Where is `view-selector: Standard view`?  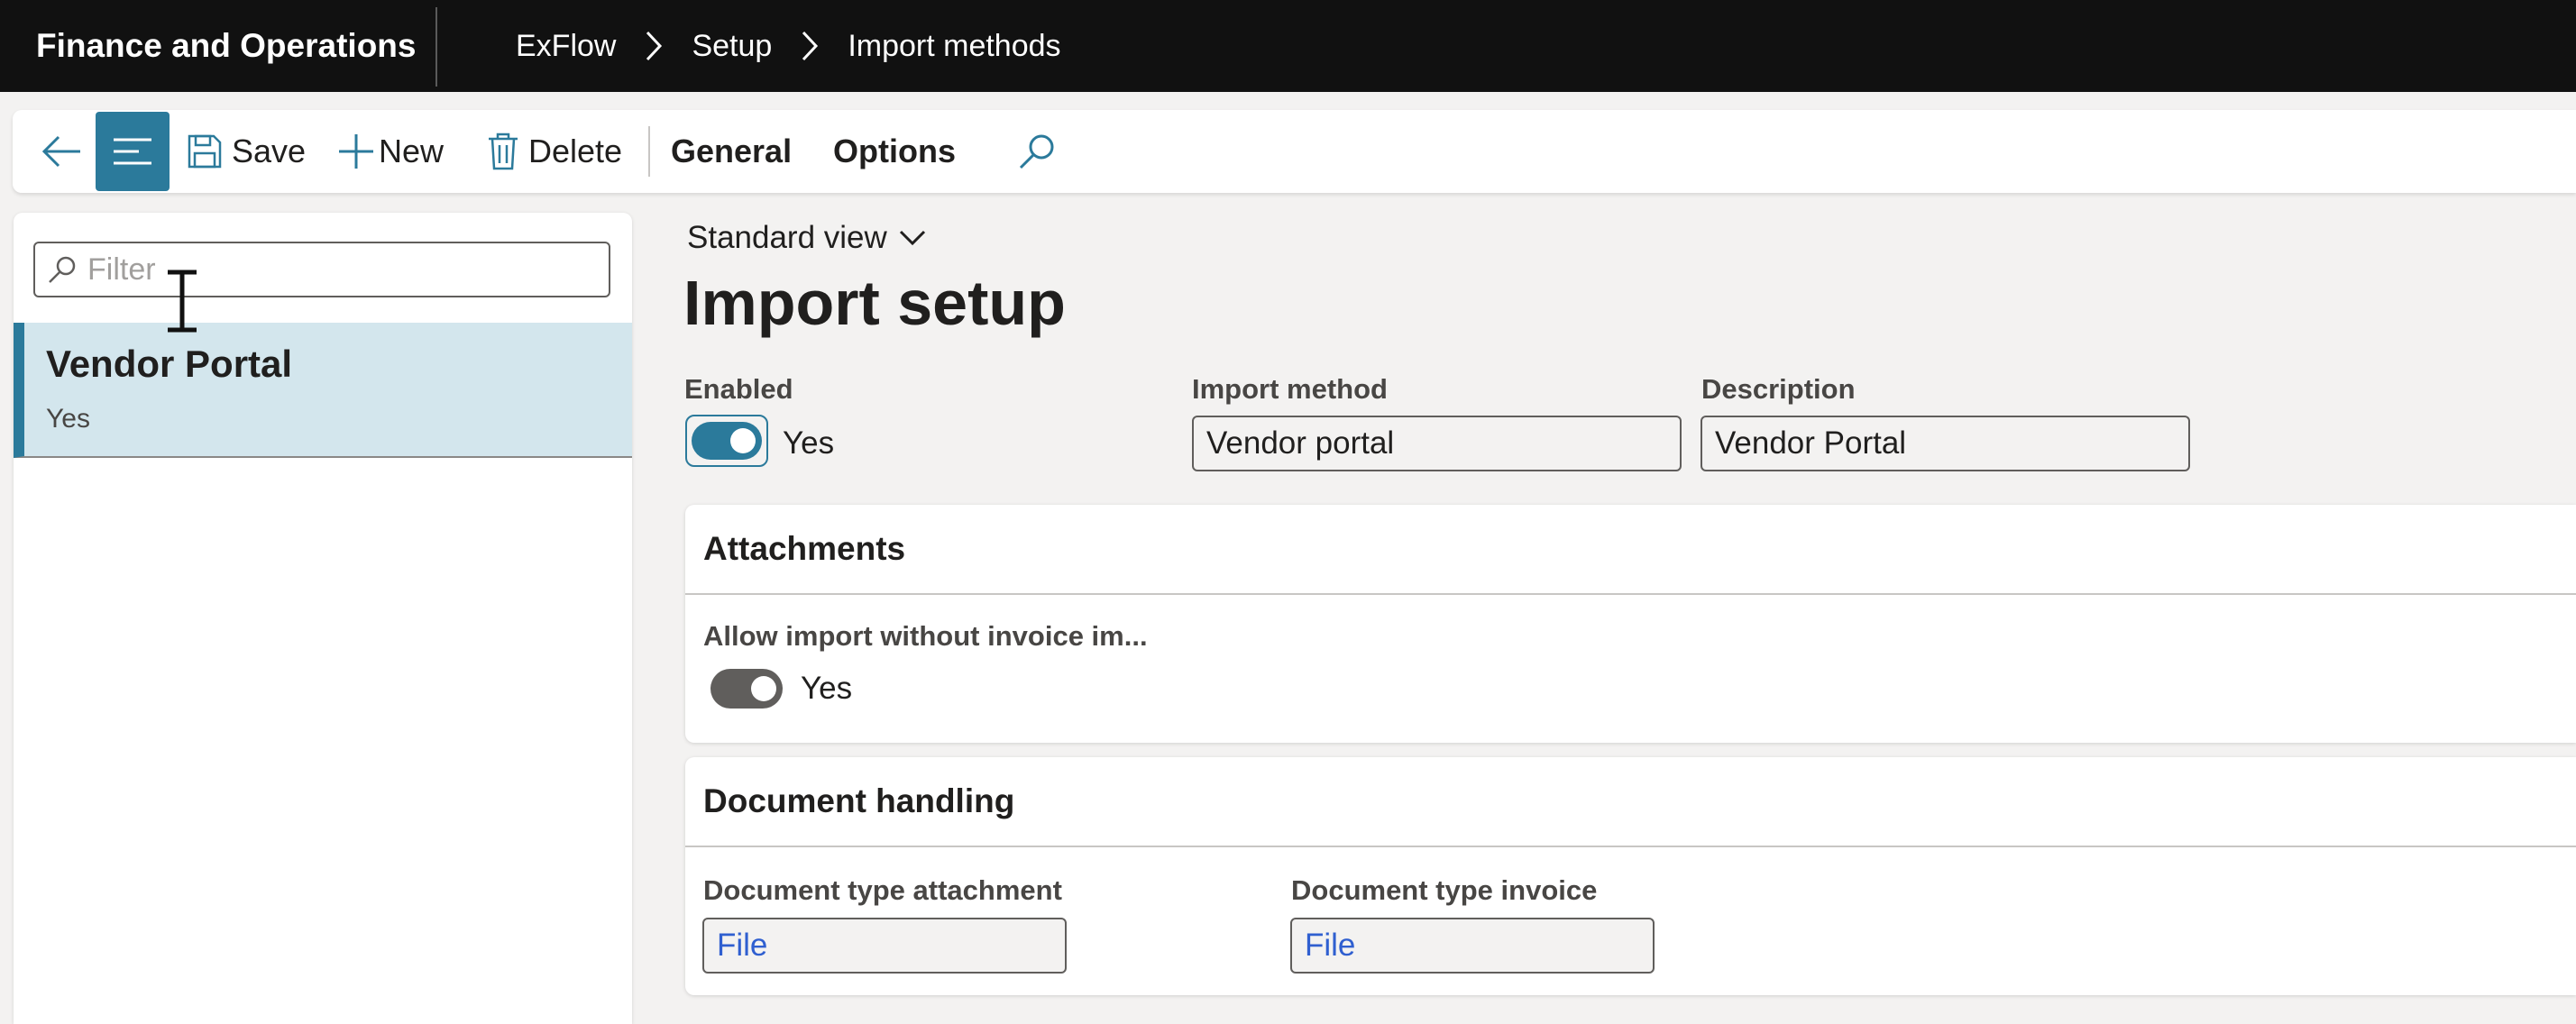
view-selector: Standard view is located at coordinates (807, 238).